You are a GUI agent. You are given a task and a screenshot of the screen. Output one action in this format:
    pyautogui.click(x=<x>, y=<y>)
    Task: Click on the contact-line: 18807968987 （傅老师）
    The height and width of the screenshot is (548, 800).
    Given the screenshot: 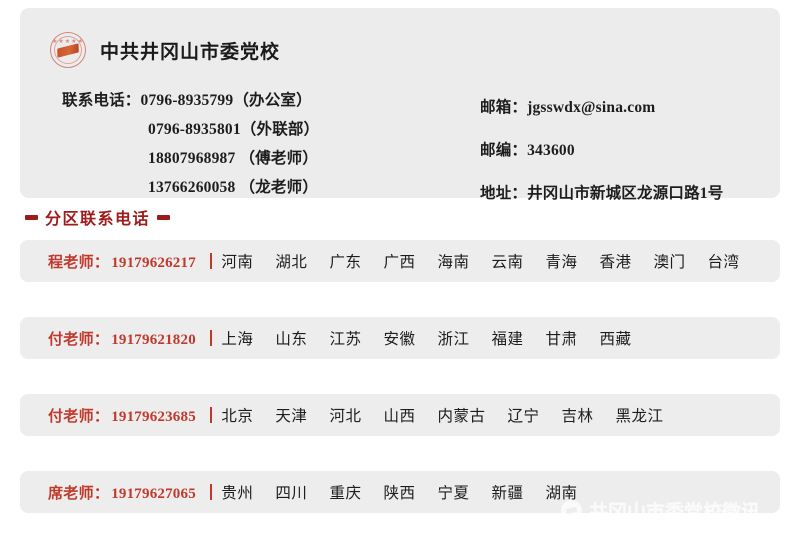 What is the action you would take?
    pyautogui.click(x=272, y=158)
    